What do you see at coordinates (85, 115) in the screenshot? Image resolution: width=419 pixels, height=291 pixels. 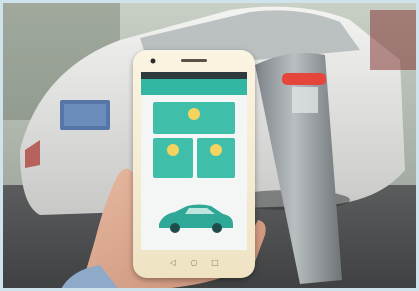 I see `license-plate-blur` at bounding box center [85, 115].